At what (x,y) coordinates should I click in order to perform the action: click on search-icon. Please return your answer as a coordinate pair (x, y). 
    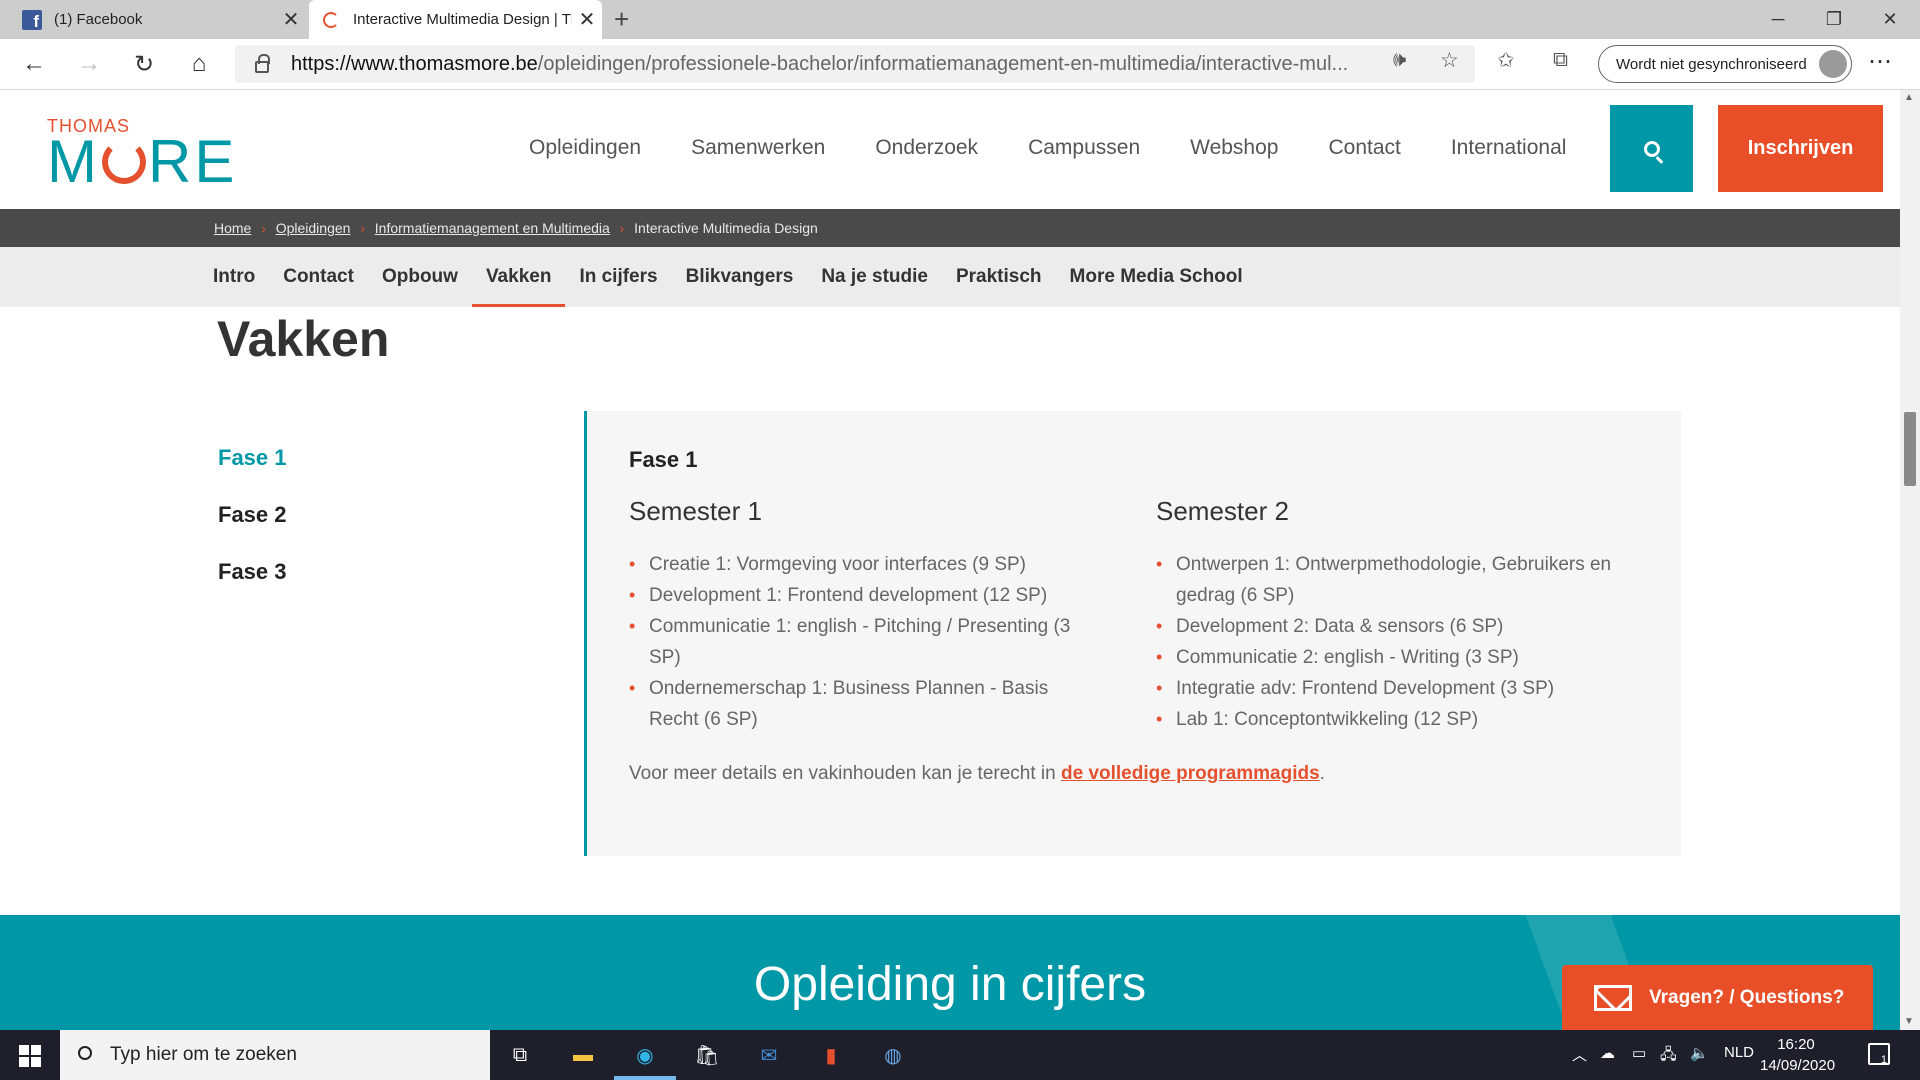
    Looking at the image, I should click on (85, 1053).